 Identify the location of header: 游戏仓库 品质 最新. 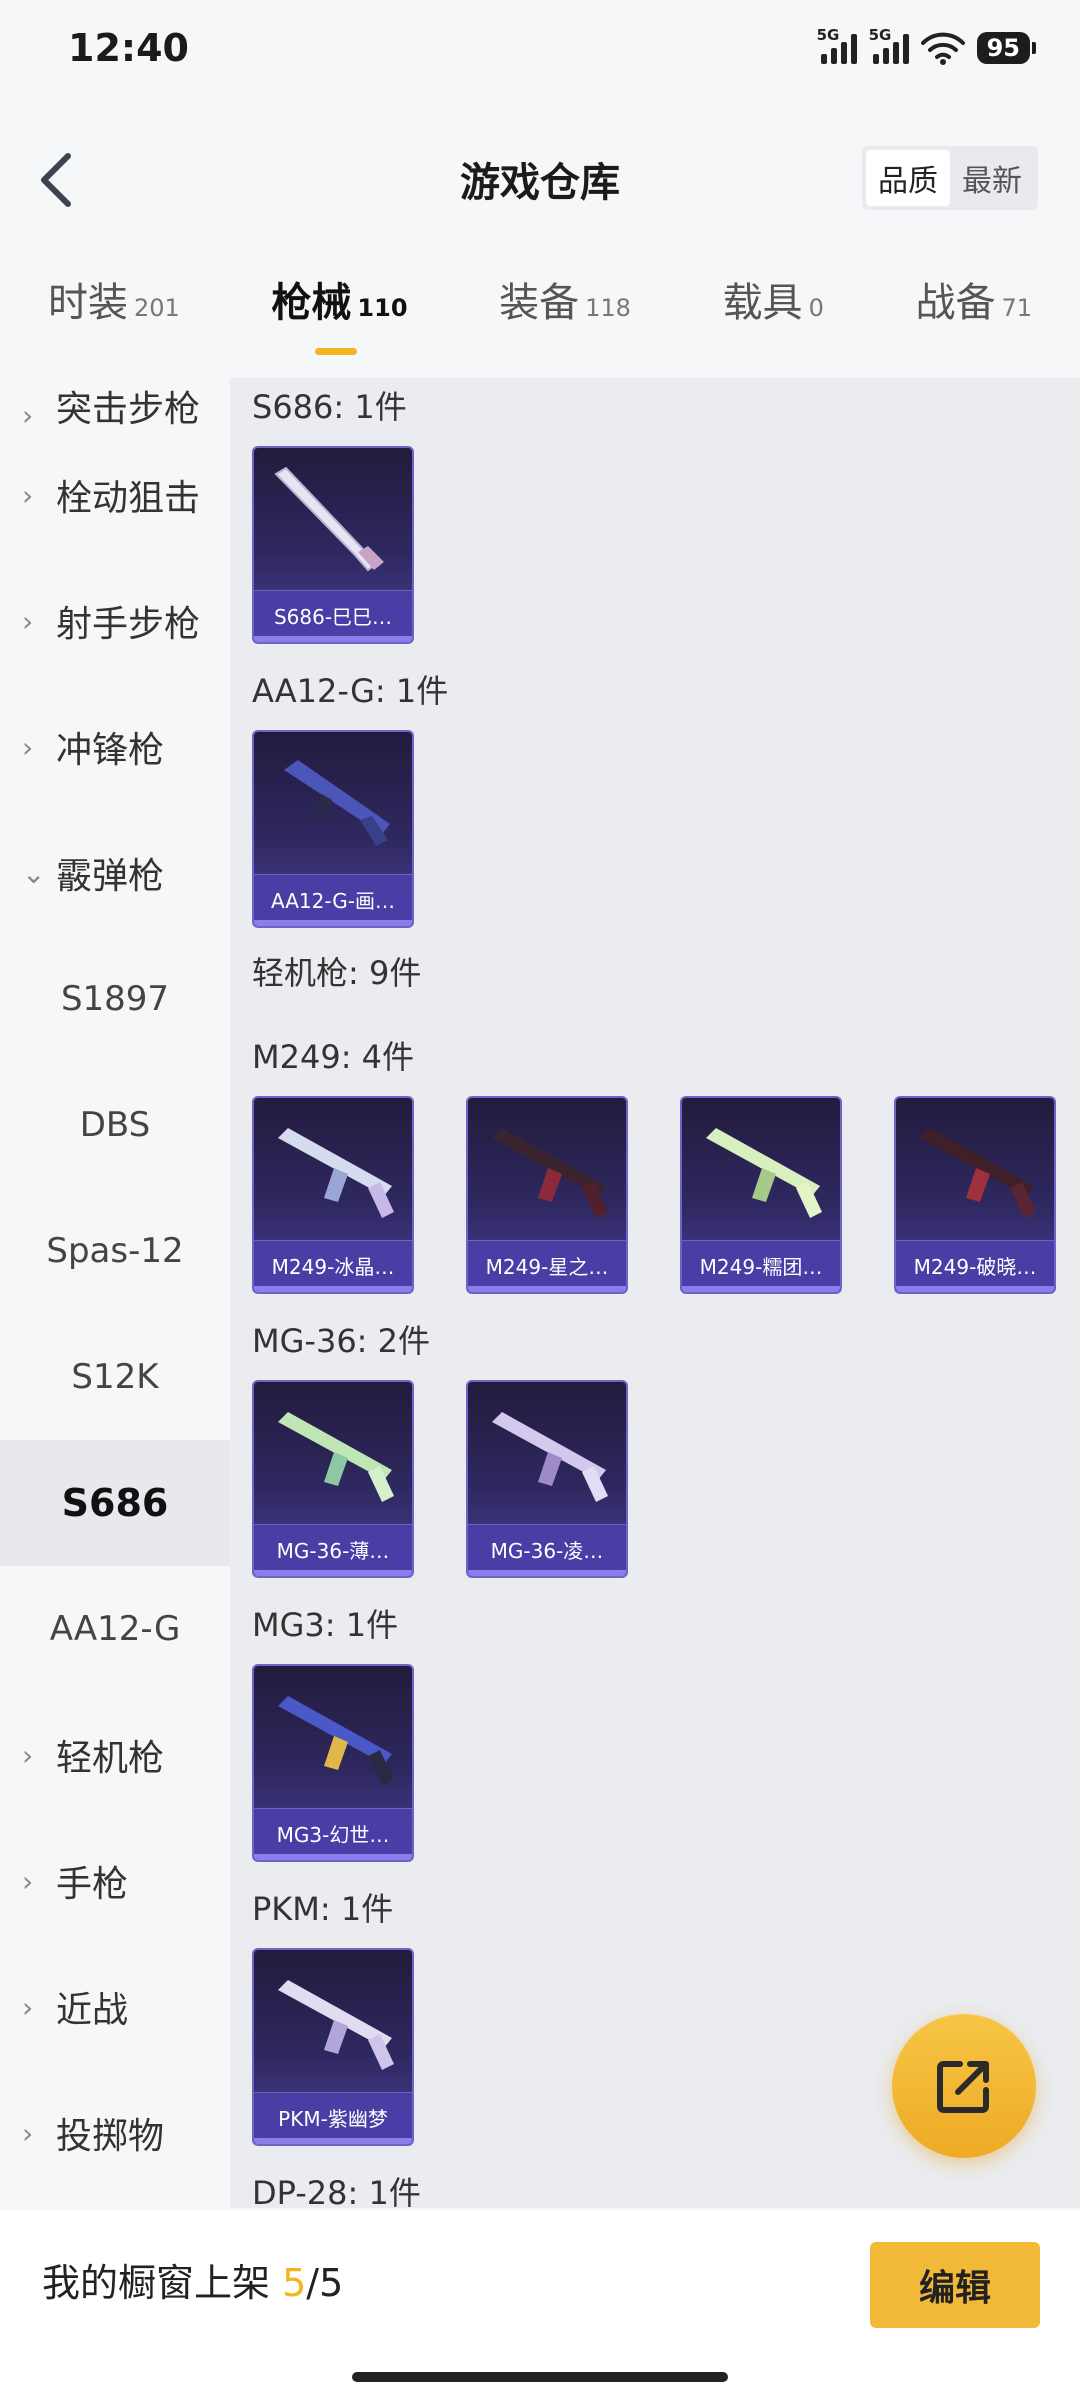
(540, 178).